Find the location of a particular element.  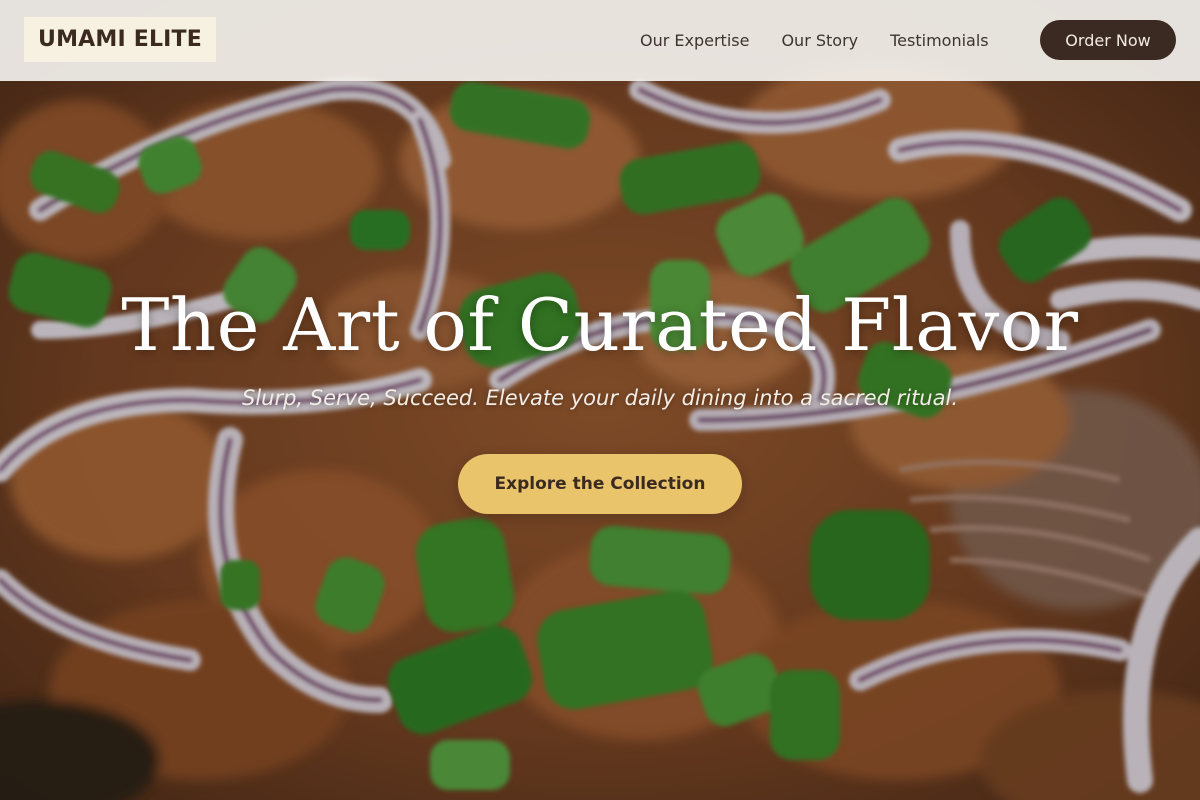

explore-collection-button: Explore the Collection is located at coordinates (600, 484).